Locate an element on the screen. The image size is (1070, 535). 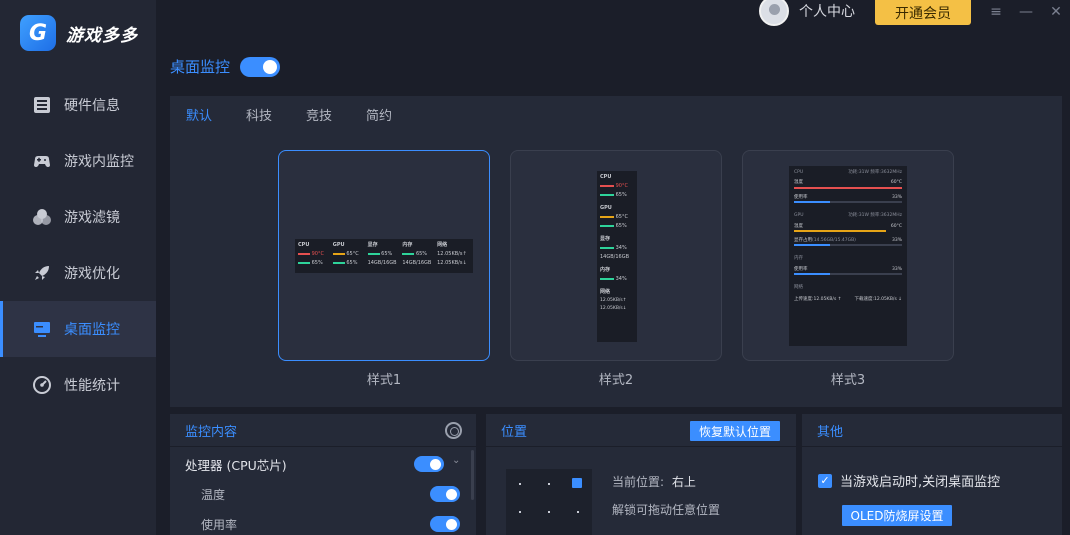
avatar is located at coordinates (774, 13).